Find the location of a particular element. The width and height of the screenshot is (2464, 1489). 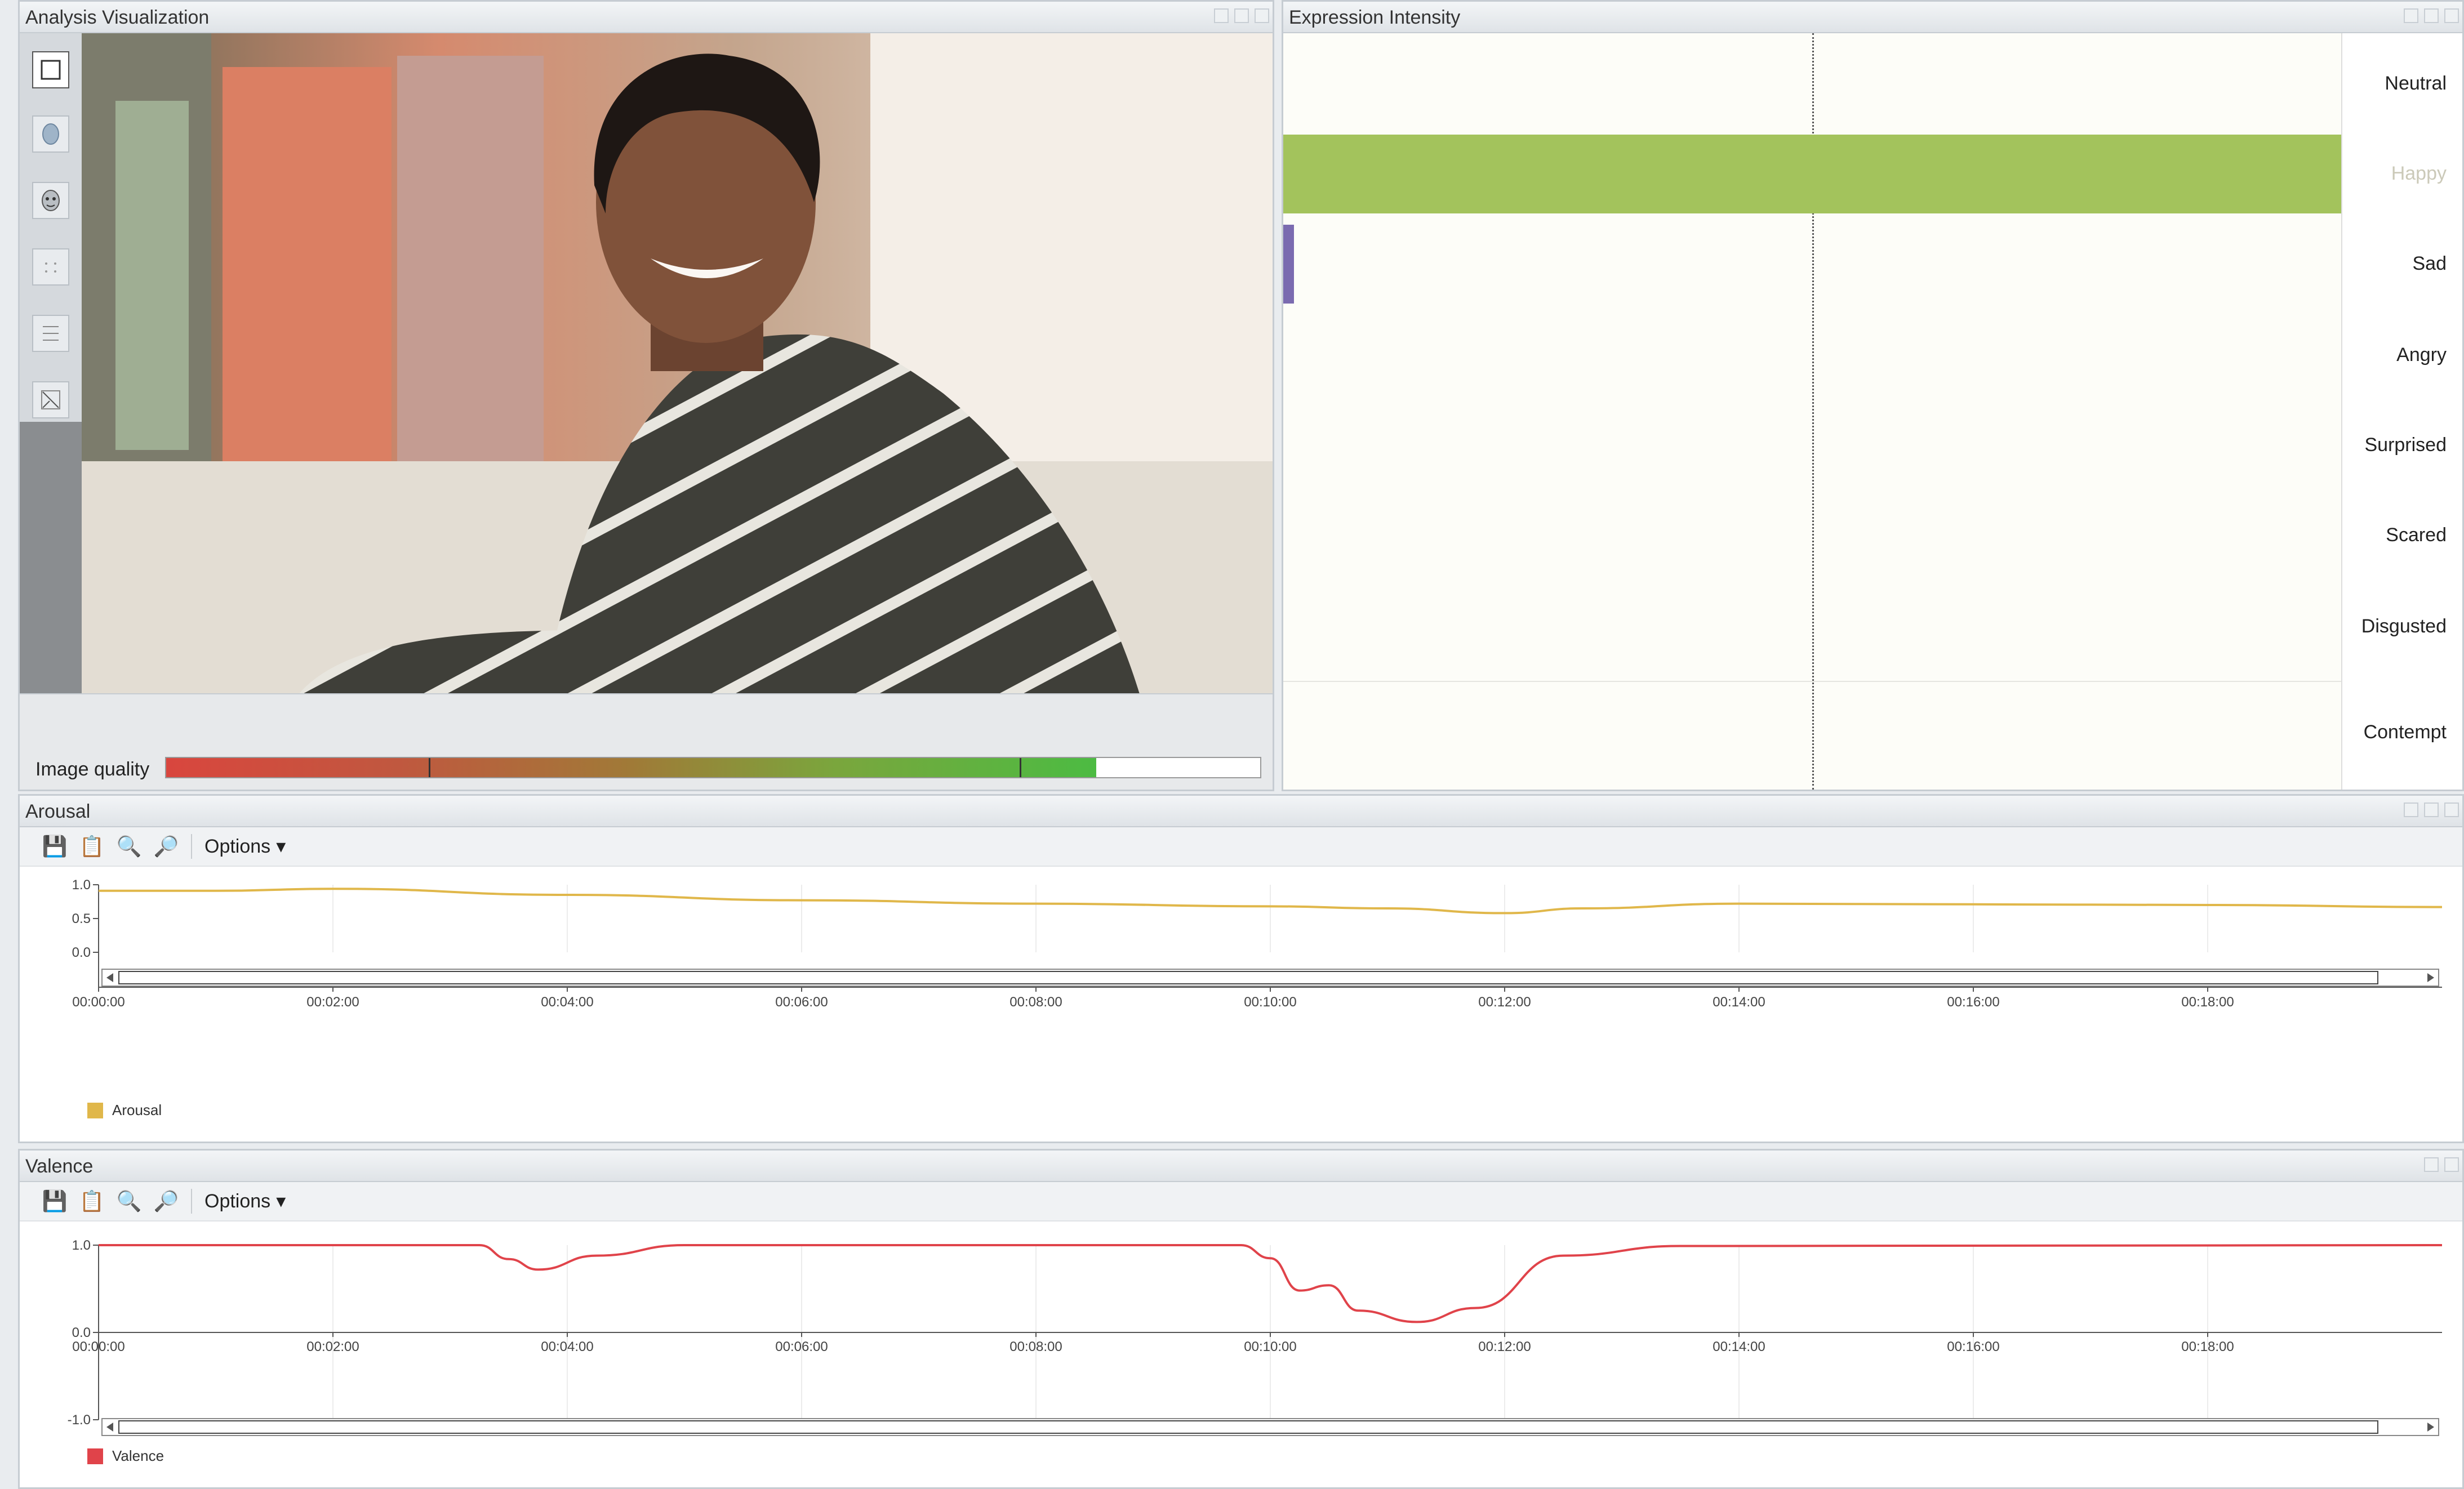

image-quality-bar is located at coordinates (713, 767).